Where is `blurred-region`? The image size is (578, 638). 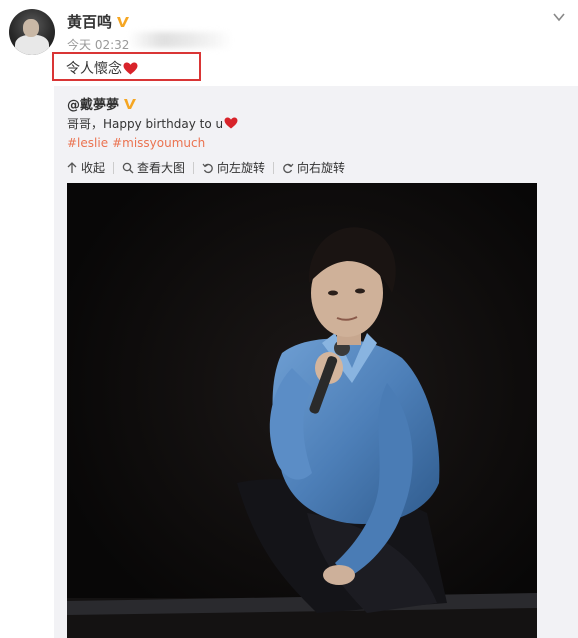
blurred-region is located at coordinates (180, 40).